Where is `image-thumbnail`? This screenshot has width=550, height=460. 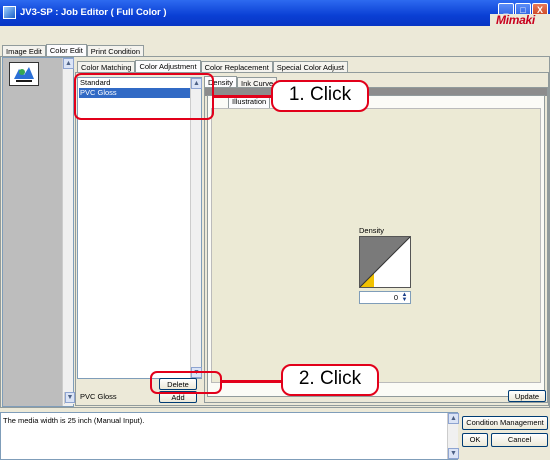
image-thumbnail is located at coordinates (24, 74).